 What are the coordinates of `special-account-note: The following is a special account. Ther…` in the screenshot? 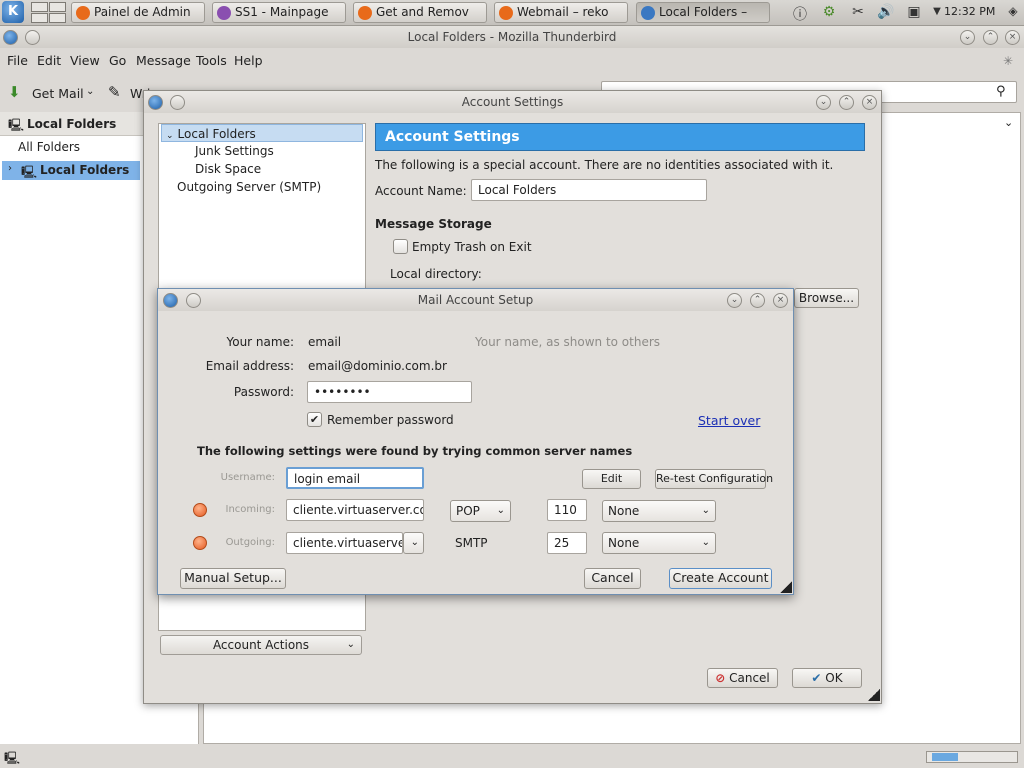 It's located at (604, 165).